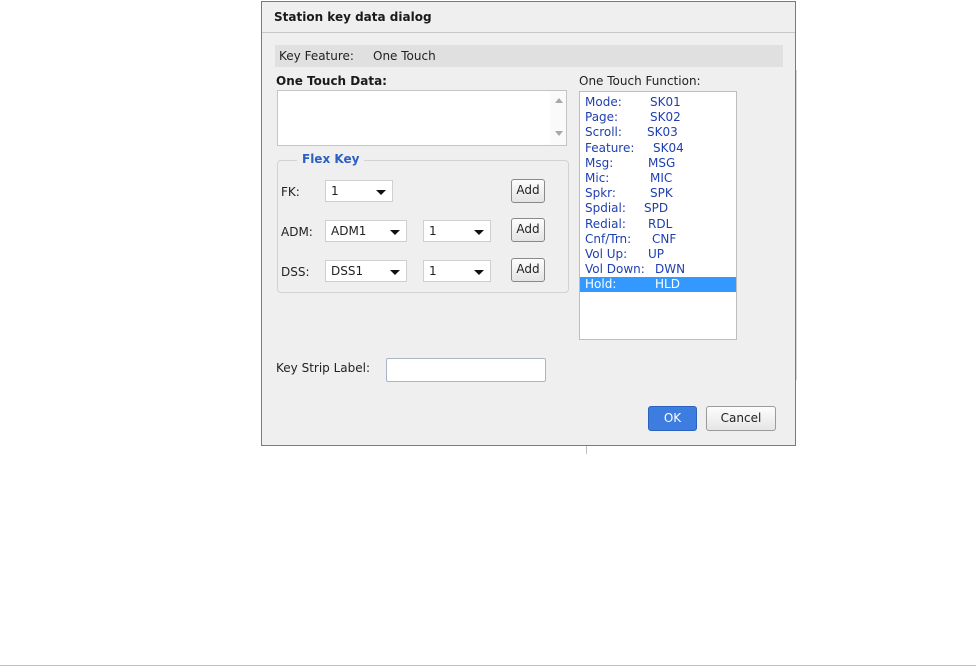  Describe the element at coordinates (528, 17) in the screenshot. I see `dialog-titlebar: Station key data dialog` at that location.